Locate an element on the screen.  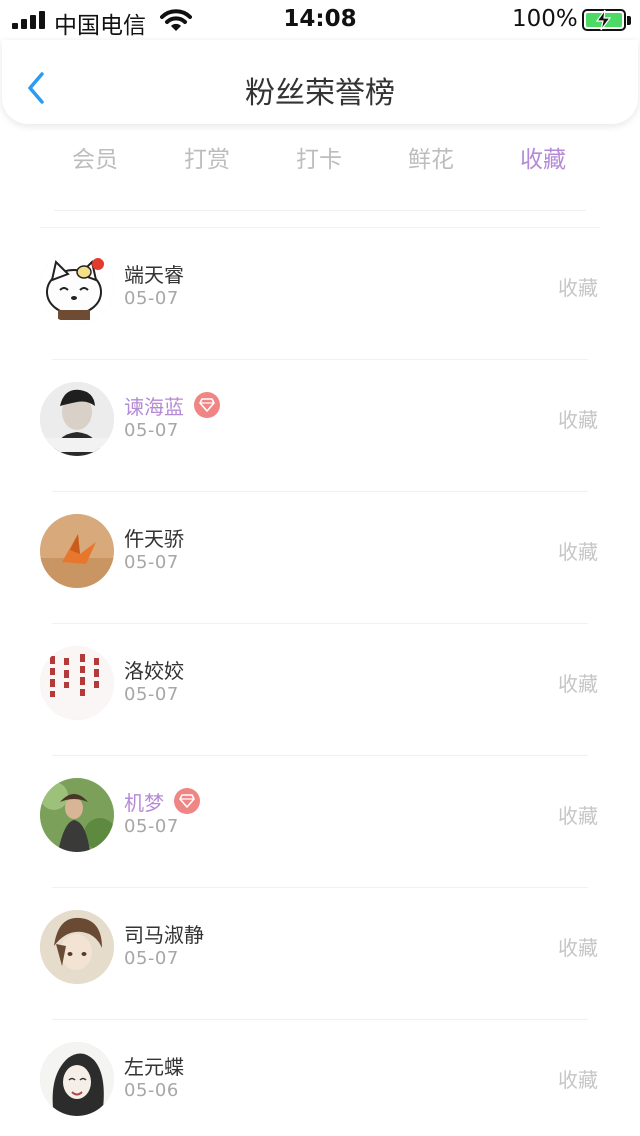
nav-header: 粉丝荣誉榜 is located at coordinates (320, 82).